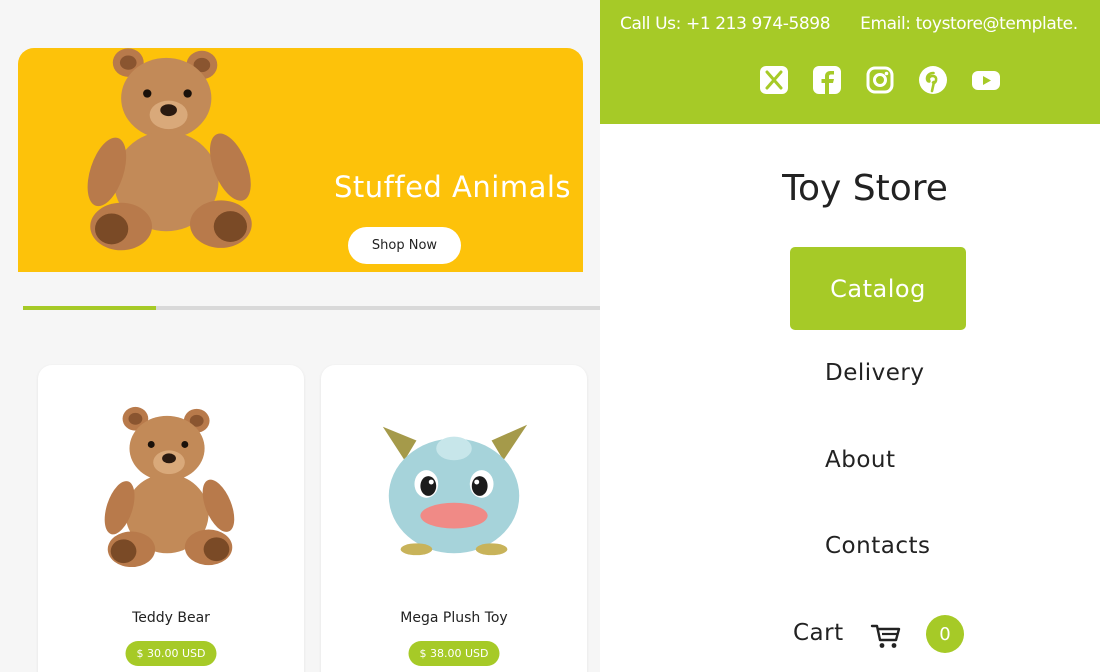 The width and height of the screenshot is (1100, 672). Describe the element at coordinates (311, 308) in the screenshot. I see `slider-progress-track` at that location.